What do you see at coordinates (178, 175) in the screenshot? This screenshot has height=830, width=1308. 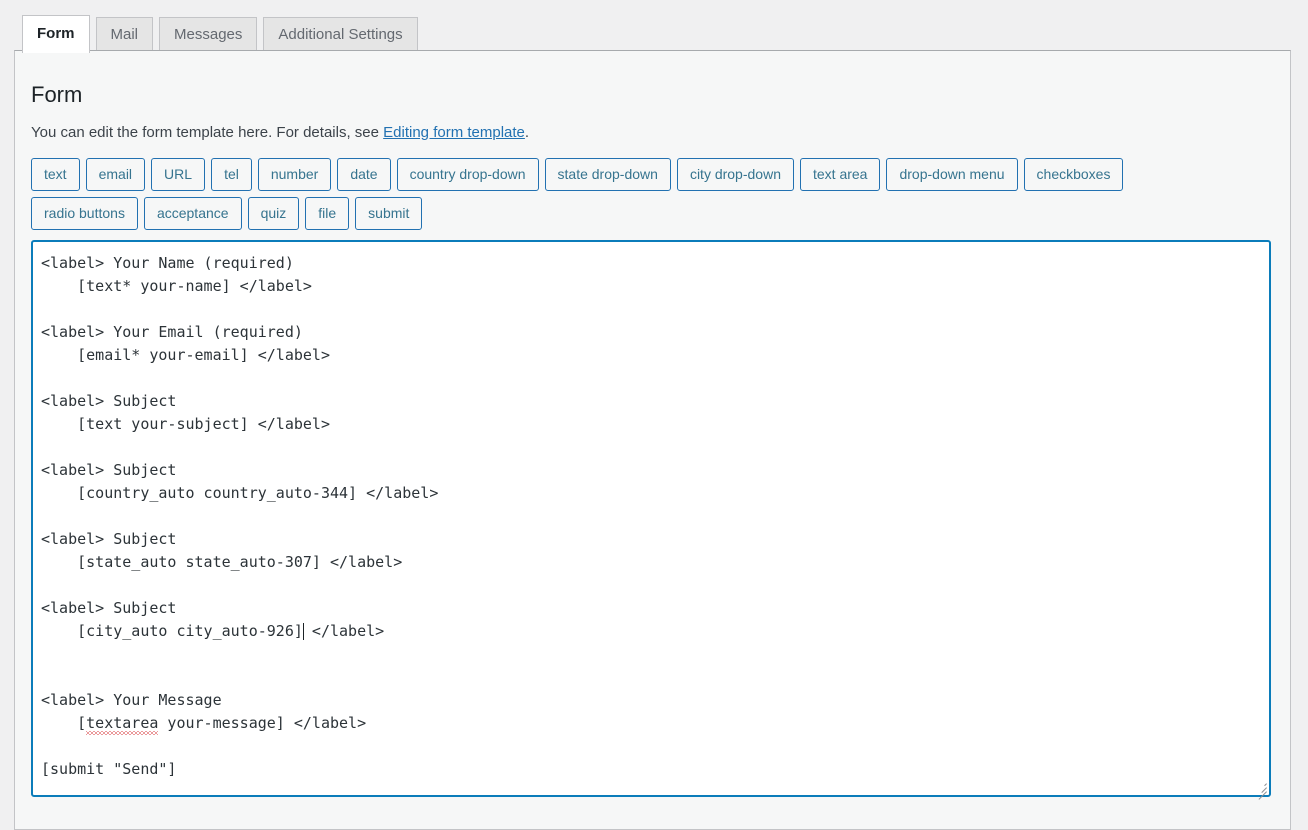 I see `tag-button-url: URL` at bounding box center [178, 175].